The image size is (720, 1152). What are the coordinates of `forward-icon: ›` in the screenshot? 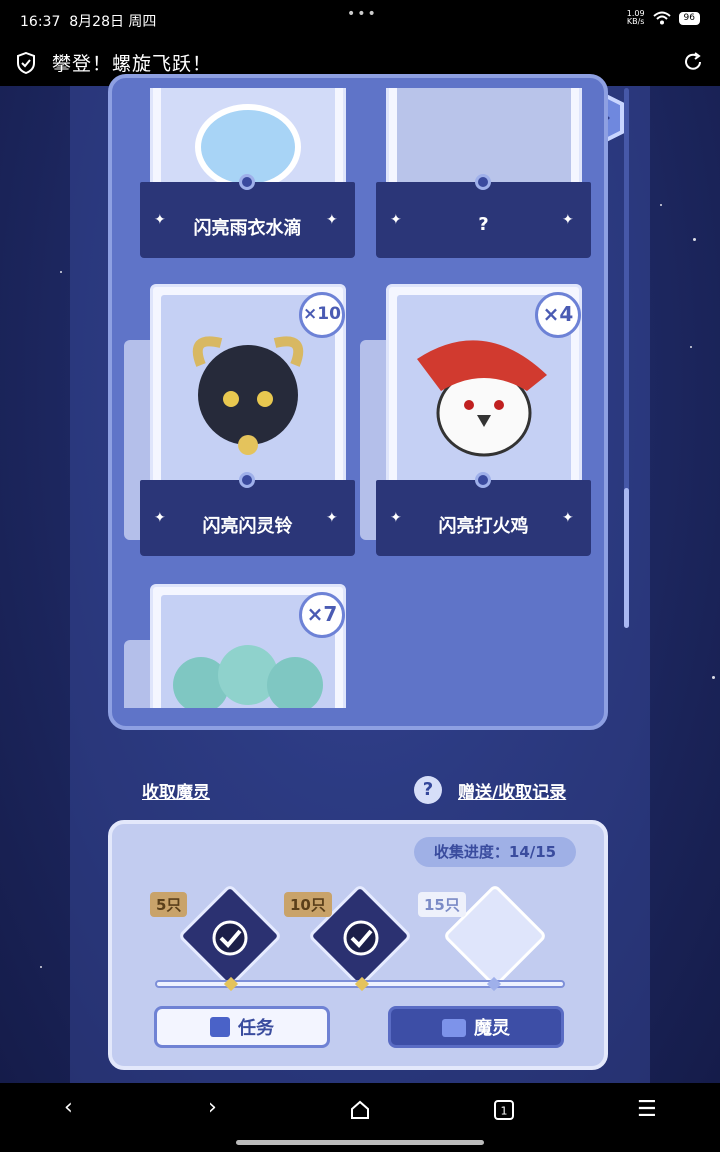 It's located at (212, 1107).